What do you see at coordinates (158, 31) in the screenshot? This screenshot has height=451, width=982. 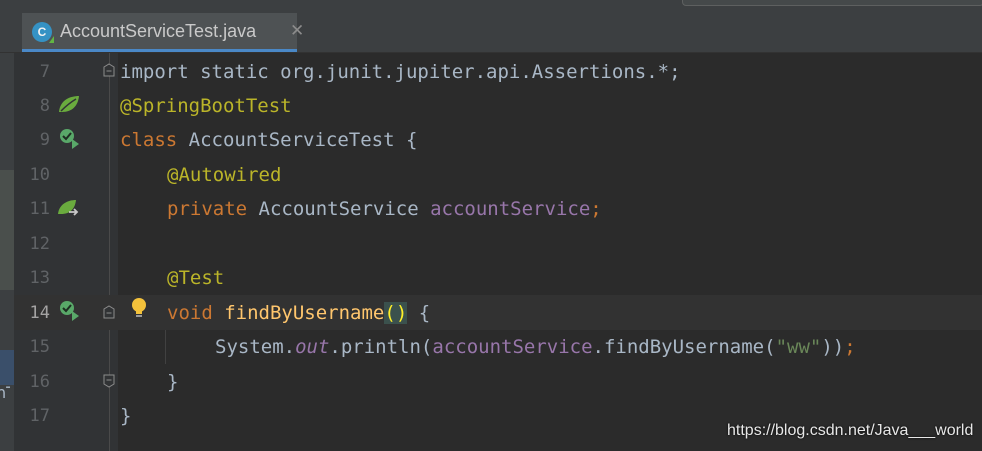 I see `tab-title: AccountServiceTest.java` at bounding box center [158, 31].